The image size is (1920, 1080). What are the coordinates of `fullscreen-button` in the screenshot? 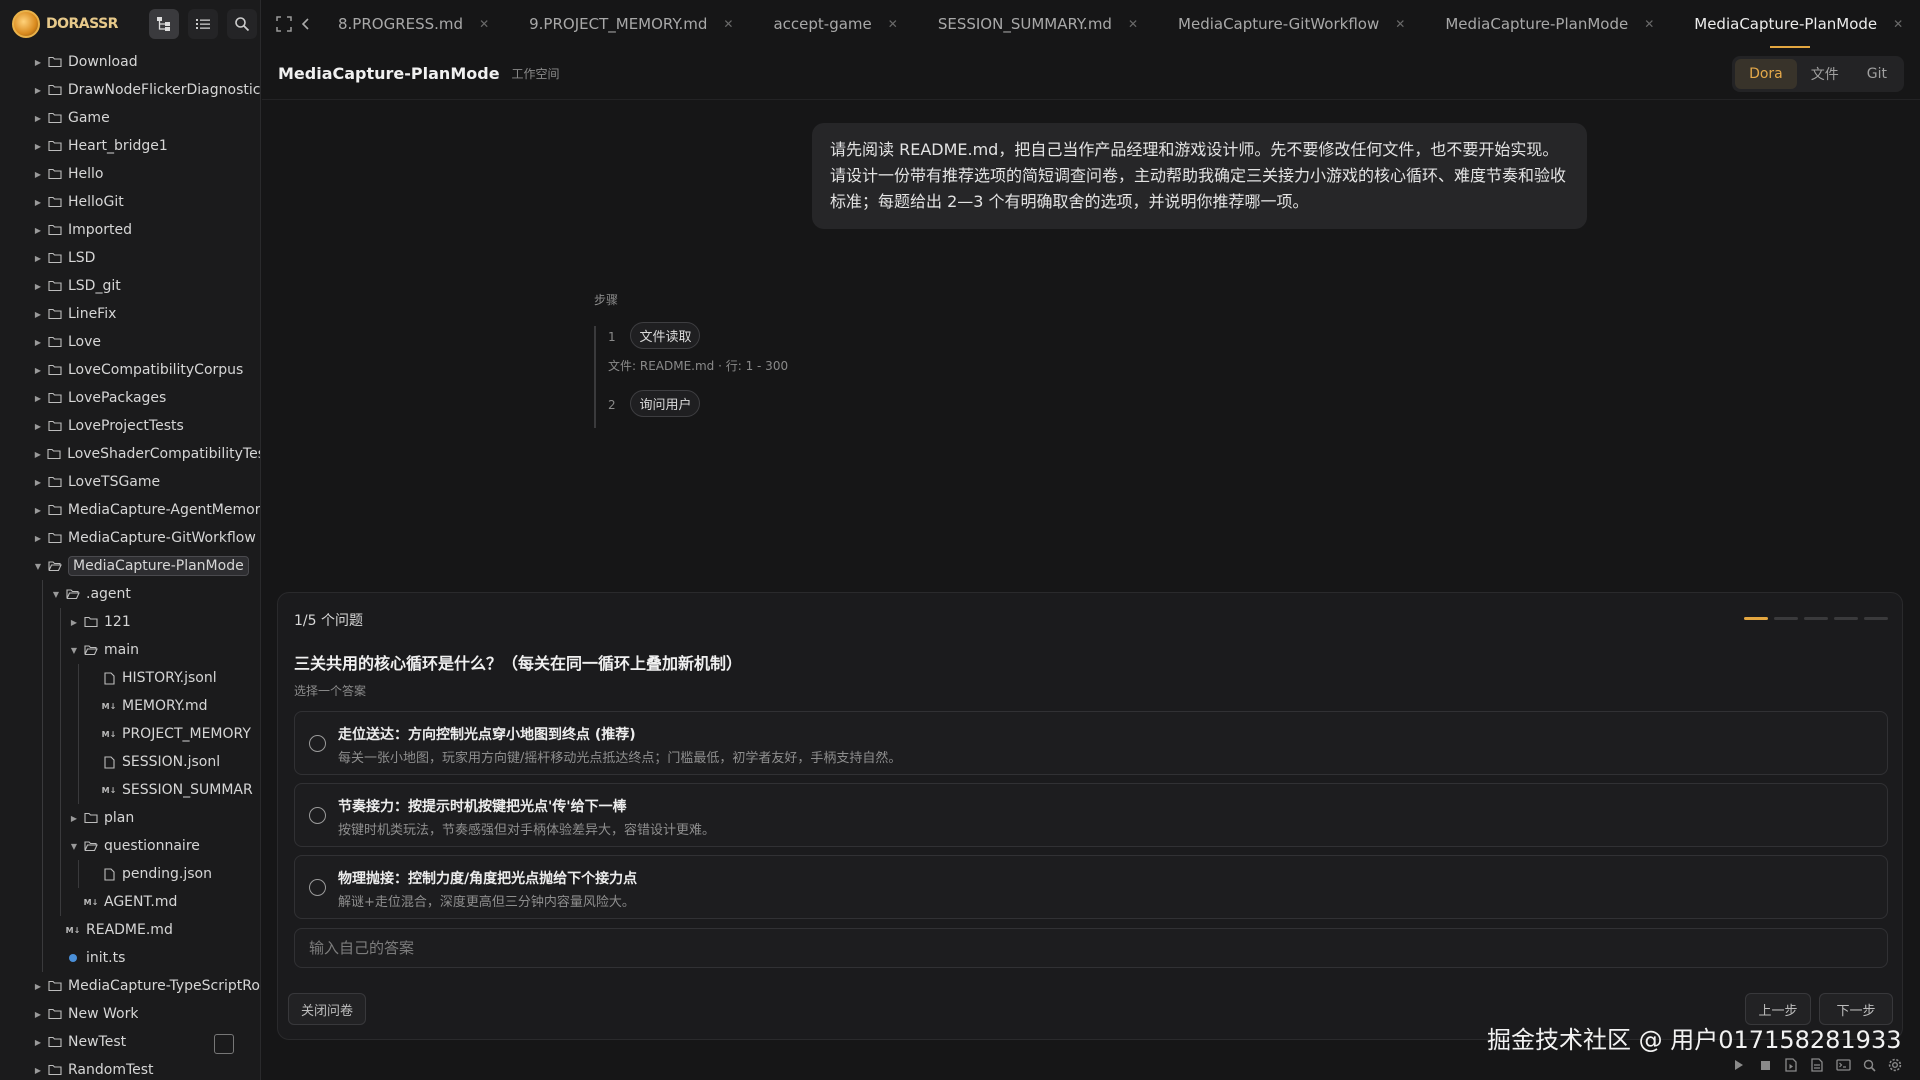 It's located at (284, 24).